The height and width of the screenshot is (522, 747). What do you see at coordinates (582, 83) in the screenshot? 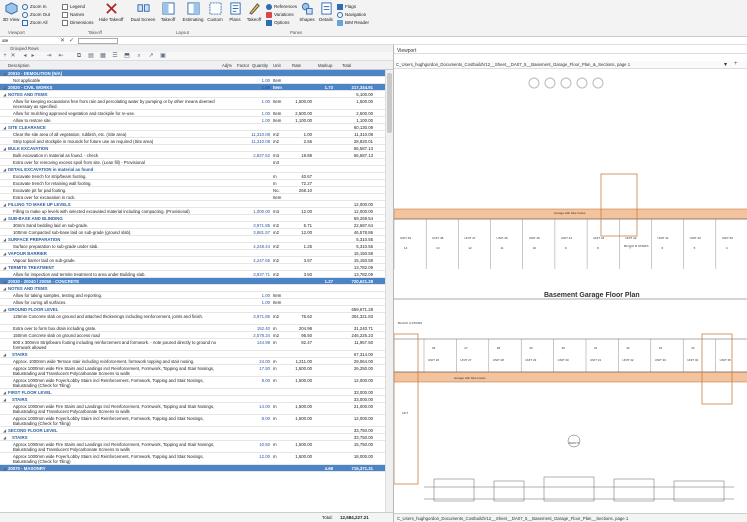
I see `rotate-tool-icon` at bounding box center [582, 83].